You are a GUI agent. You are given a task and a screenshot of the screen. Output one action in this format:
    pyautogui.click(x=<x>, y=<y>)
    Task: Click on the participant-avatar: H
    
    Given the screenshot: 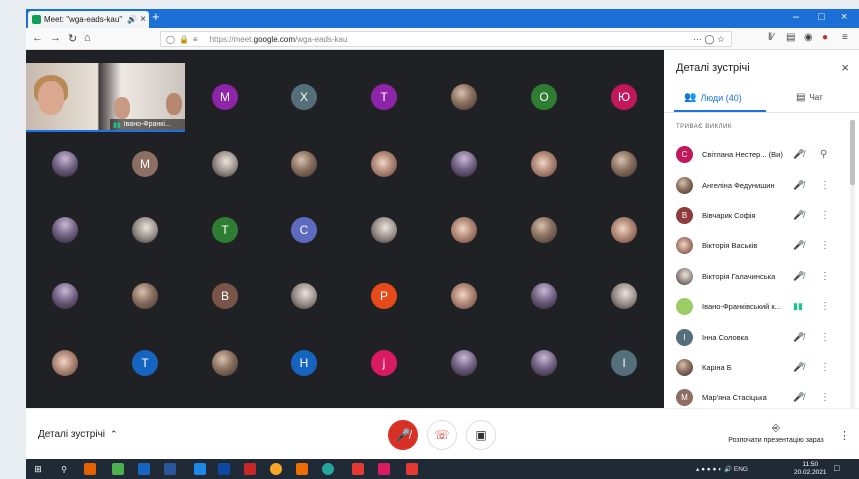 What is the action you would take?
    pyautogui.click(x=304, y=363)
    